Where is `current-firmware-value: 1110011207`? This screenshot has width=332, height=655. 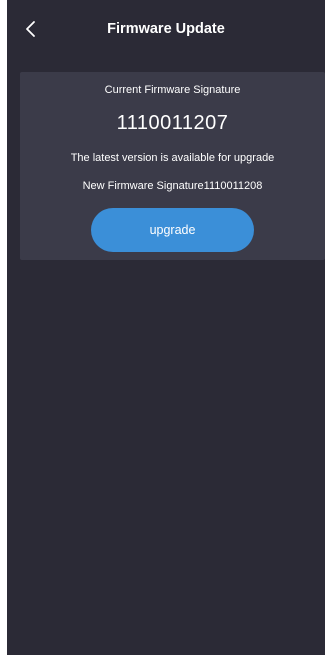
current-firmware-value: 1110011207 is located at coordinates (172, 123).